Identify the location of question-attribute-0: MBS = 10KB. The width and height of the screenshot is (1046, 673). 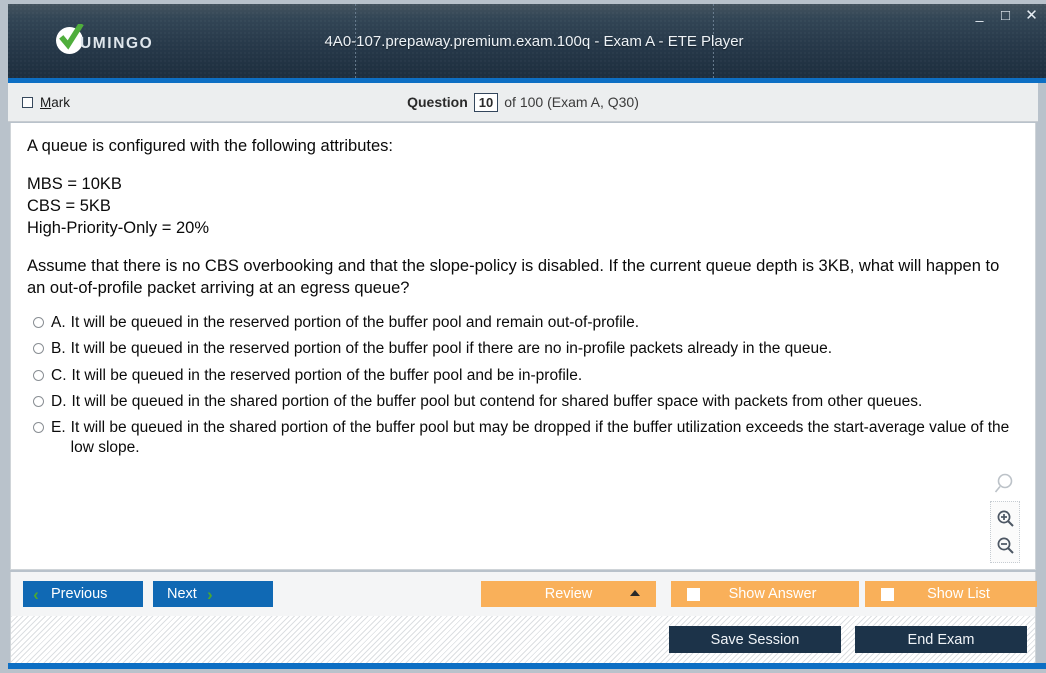
(74, 184).